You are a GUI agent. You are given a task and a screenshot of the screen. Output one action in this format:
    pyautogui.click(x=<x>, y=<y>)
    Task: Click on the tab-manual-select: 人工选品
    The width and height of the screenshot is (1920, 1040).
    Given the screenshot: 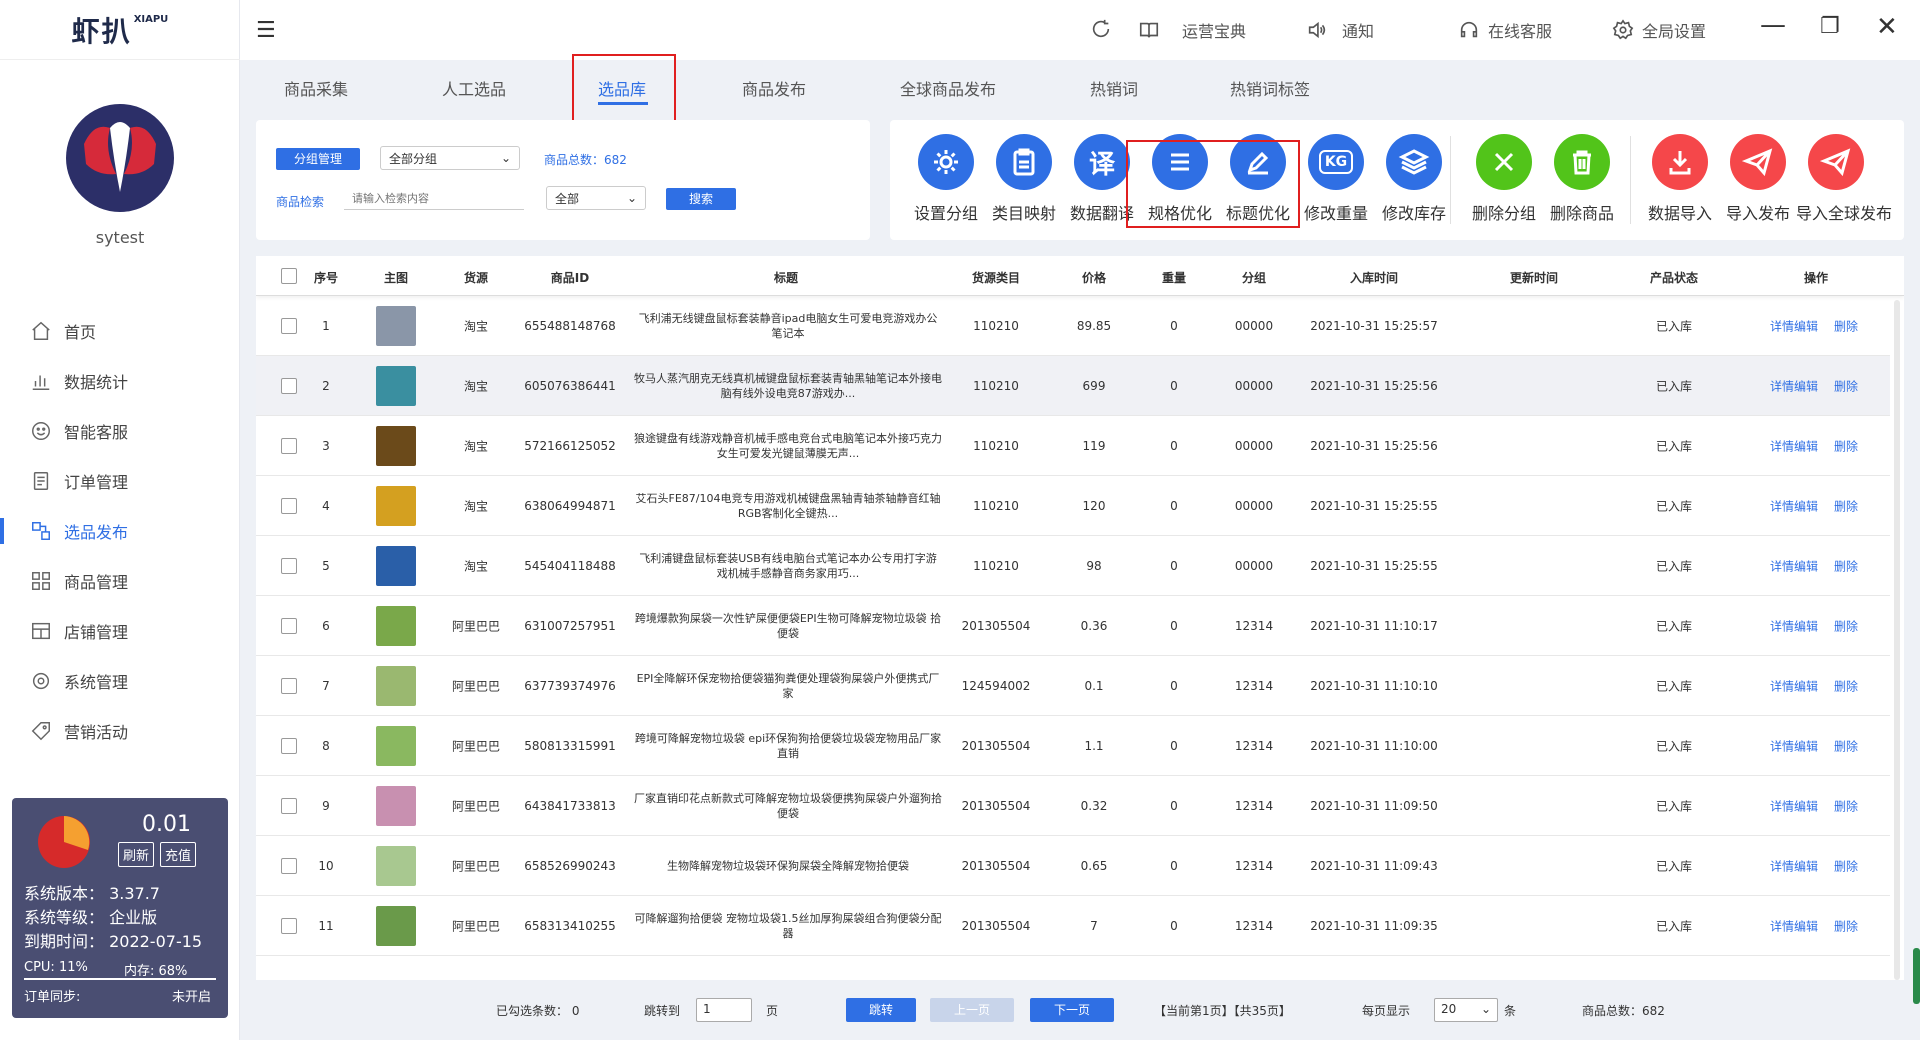 What is the action you would take?
    pyautogui.click(x=474, y=88)
    